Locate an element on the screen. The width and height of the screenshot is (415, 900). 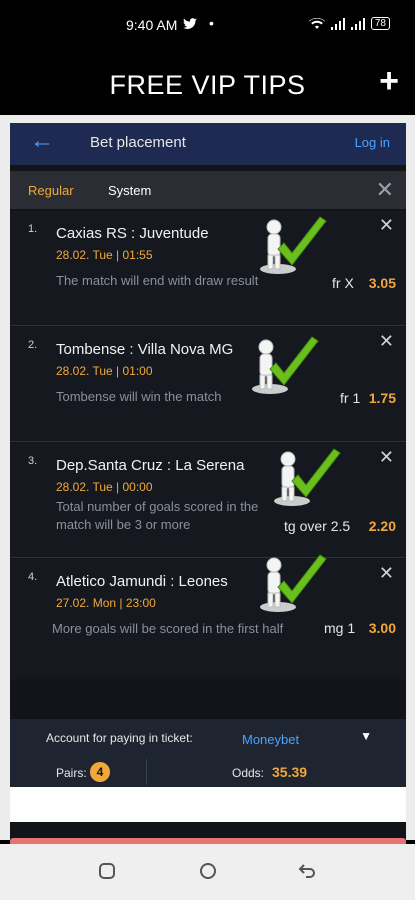
home-icon is located at coordinates (208, 873).